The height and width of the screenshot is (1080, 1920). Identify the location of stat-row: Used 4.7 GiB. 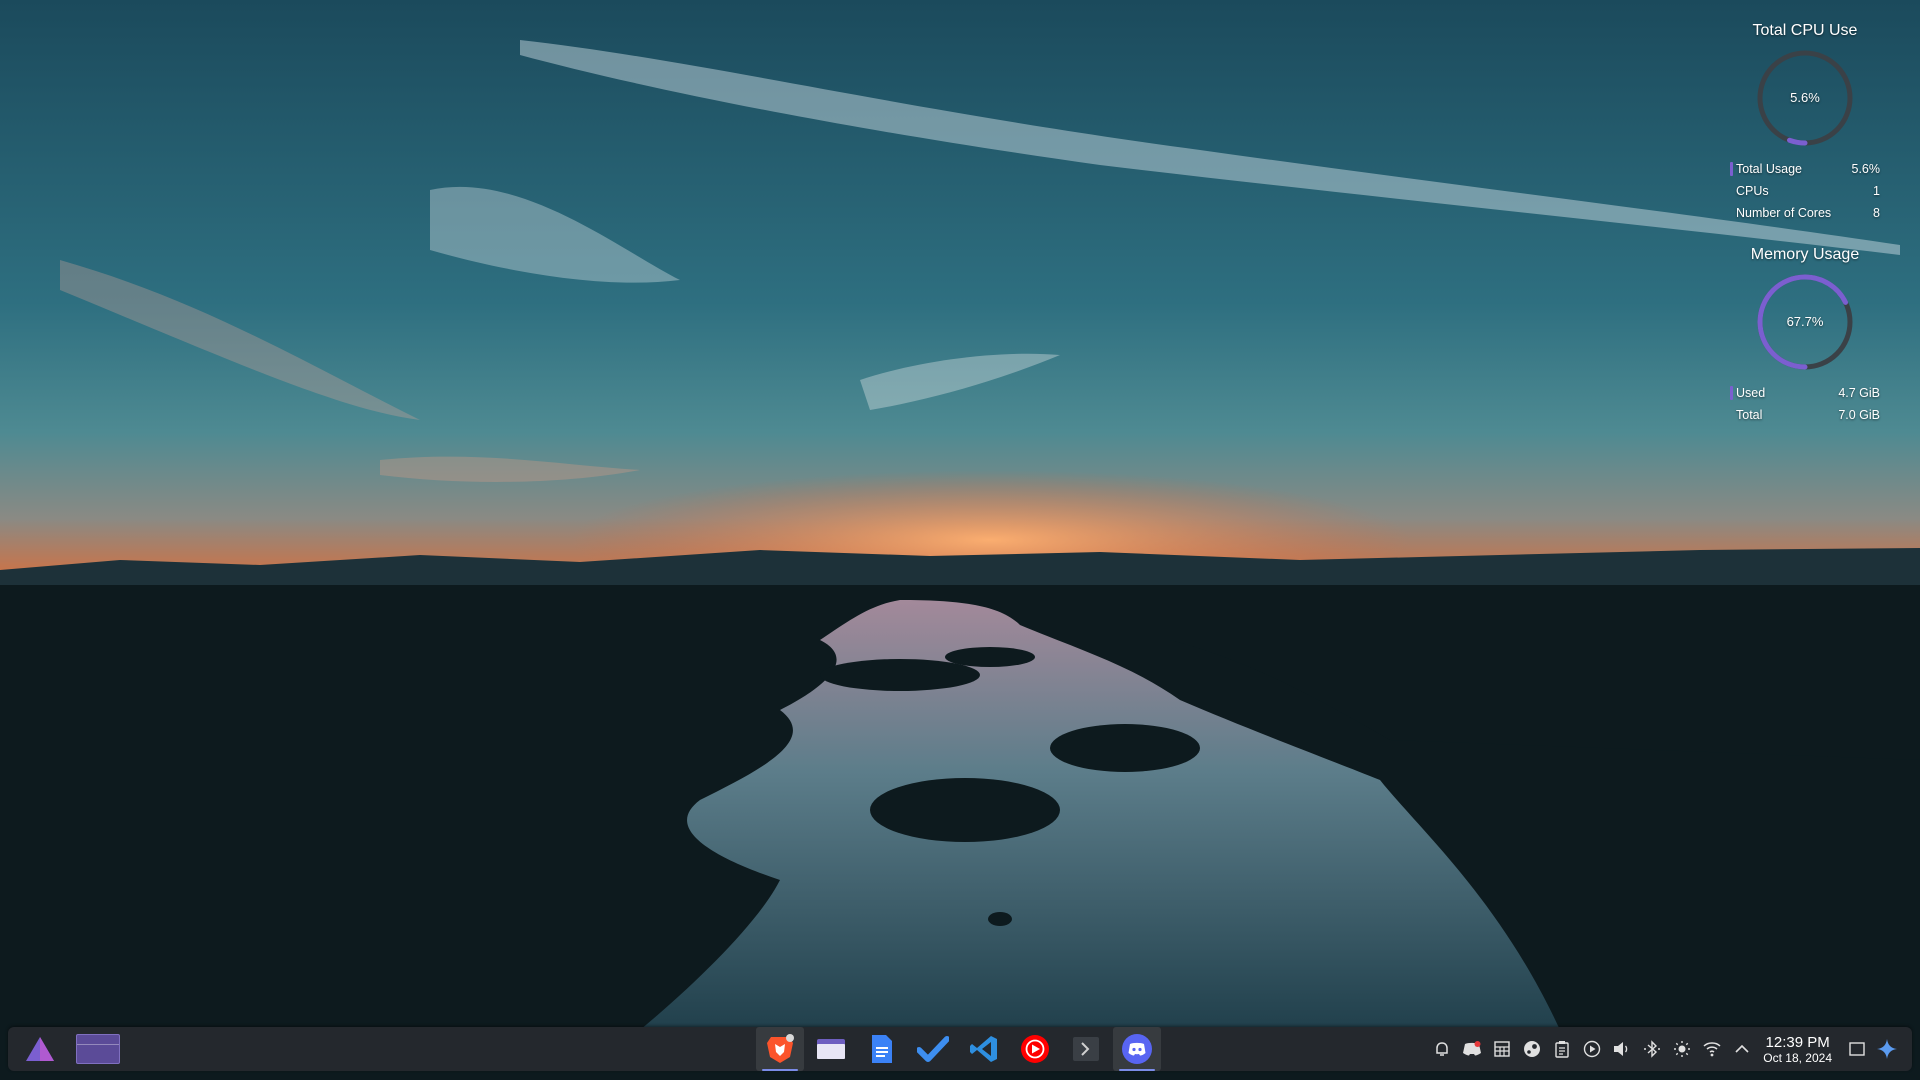
(1805, 393).